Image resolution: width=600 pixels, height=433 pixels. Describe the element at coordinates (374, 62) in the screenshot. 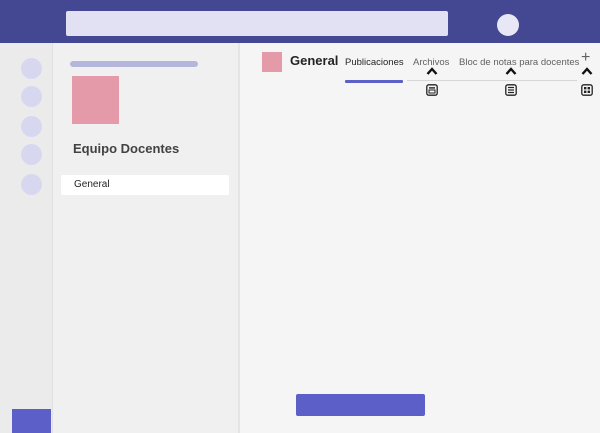

I see `tab-publicaciones: Publicaciones` at that location.